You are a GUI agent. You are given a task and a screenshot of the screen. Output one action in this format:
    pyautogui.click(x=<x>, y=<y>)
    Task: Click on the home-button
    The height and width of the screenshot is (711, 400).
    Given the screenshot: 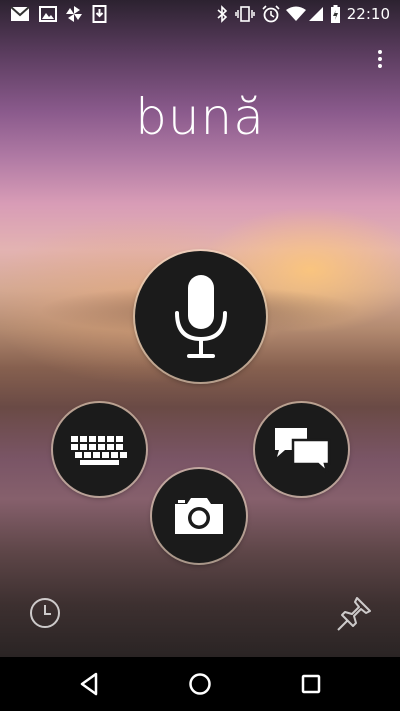 What is the action you would take?
    pyautogui.click(x=200, y=684)
    